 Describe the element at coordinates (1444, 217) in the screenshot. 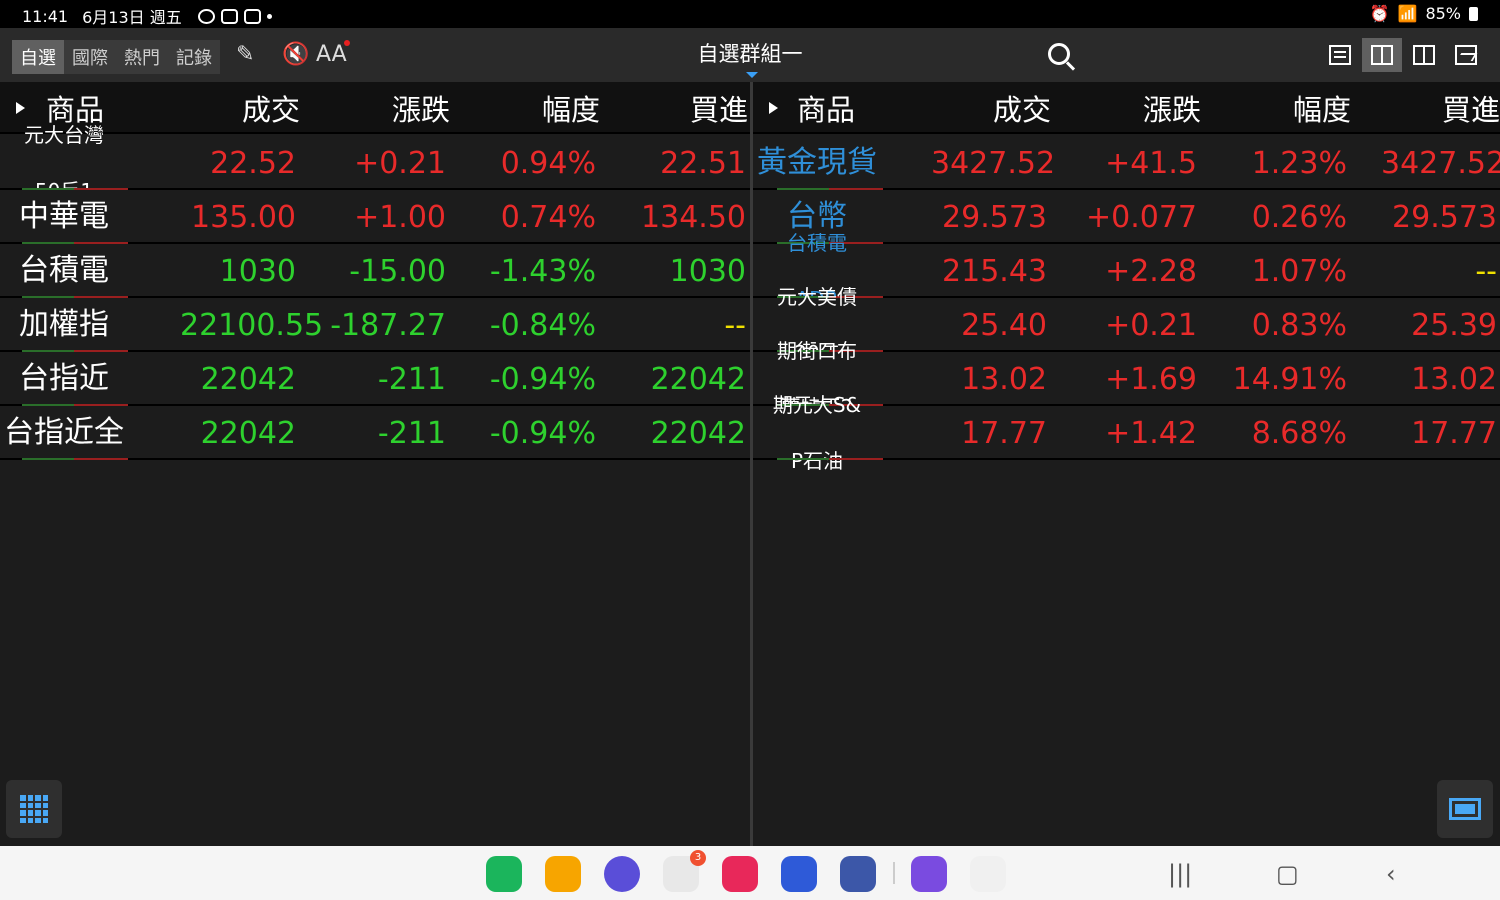

I see `bid-value: 29.573` at that location.